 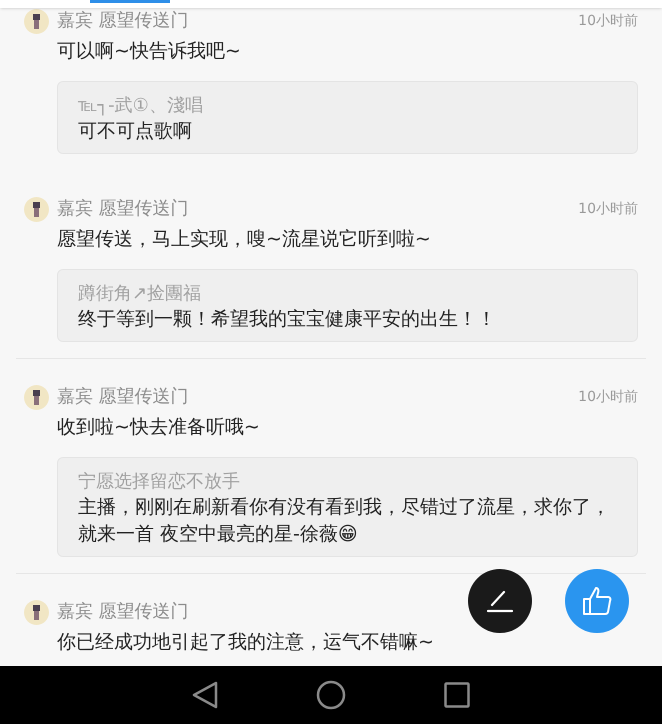 I want to click on comment-text: 可以啊~快告诉我吧~, so click(x=149, y=51).